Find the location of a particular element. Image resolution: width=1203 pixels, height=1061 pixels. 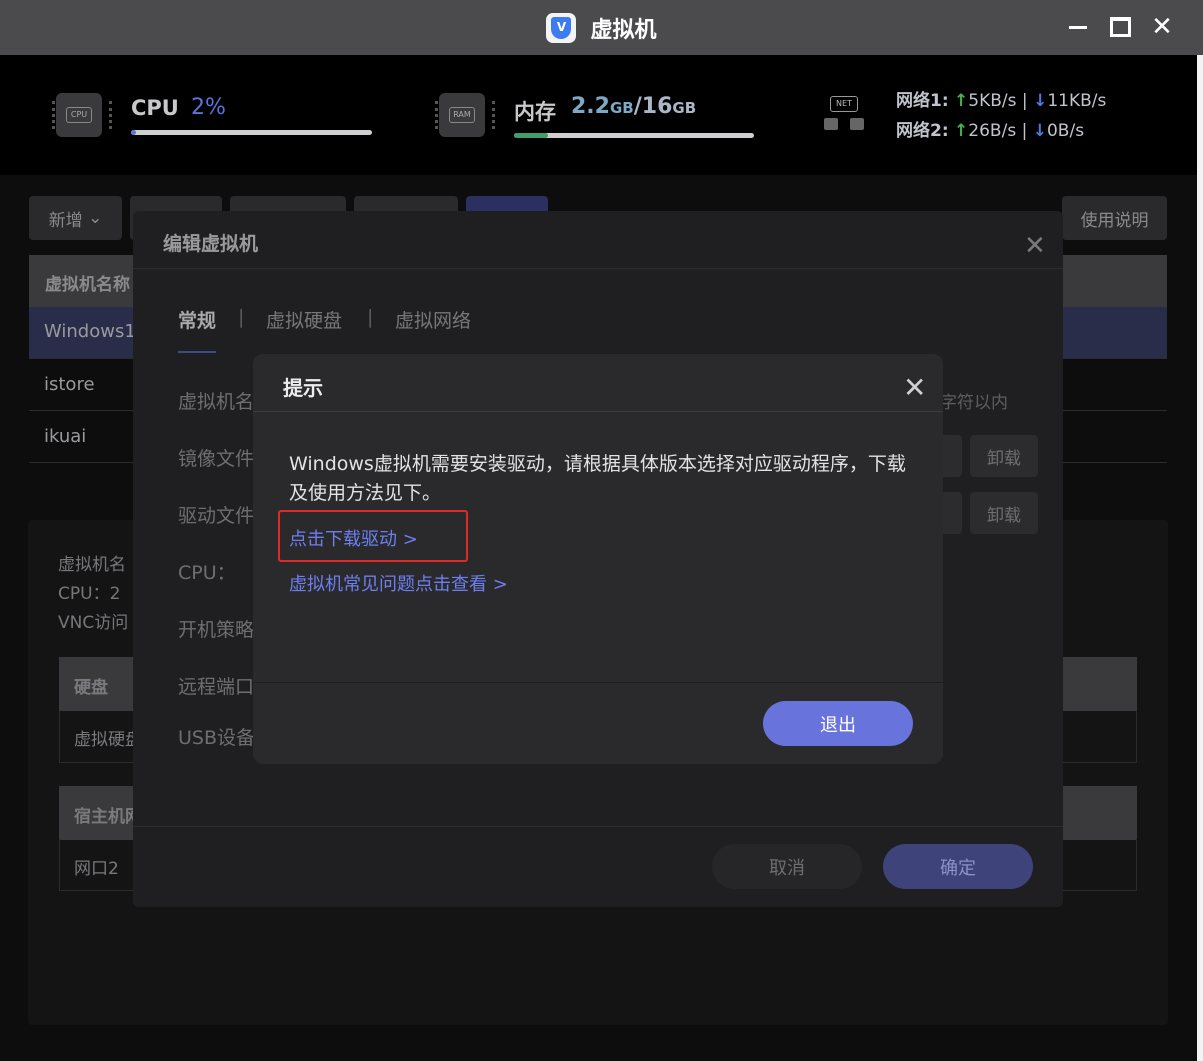

network-2-stat: 网络2: ↑26B/s | ↓0B/s is located at coordinates (990, 131).